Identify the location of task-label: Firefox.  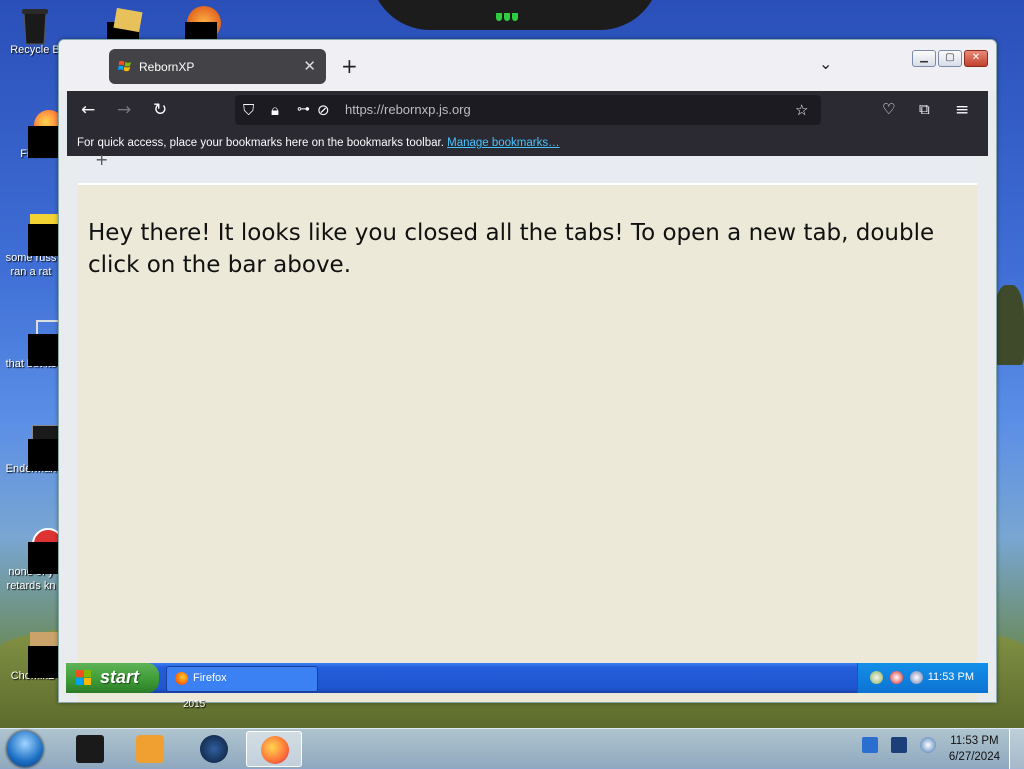
(210, 678).